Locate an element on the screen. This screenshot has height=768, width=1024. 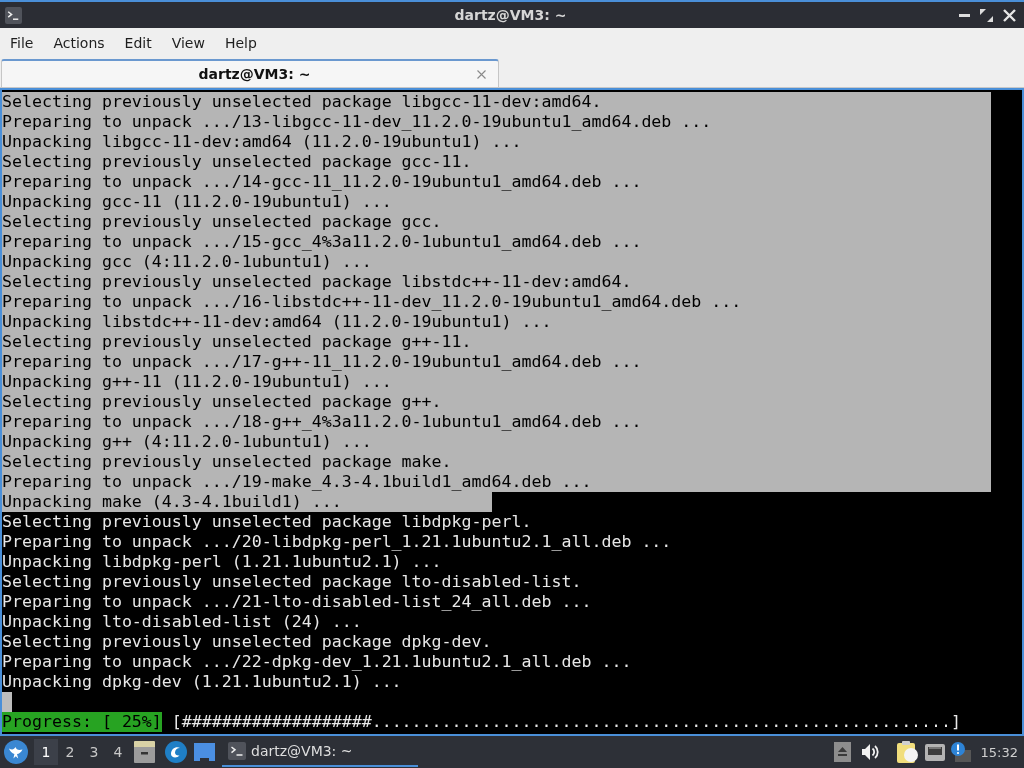
terminal-line: Selecting previously unselected package lto-disabled-list. is located at coordinates (292, 582).